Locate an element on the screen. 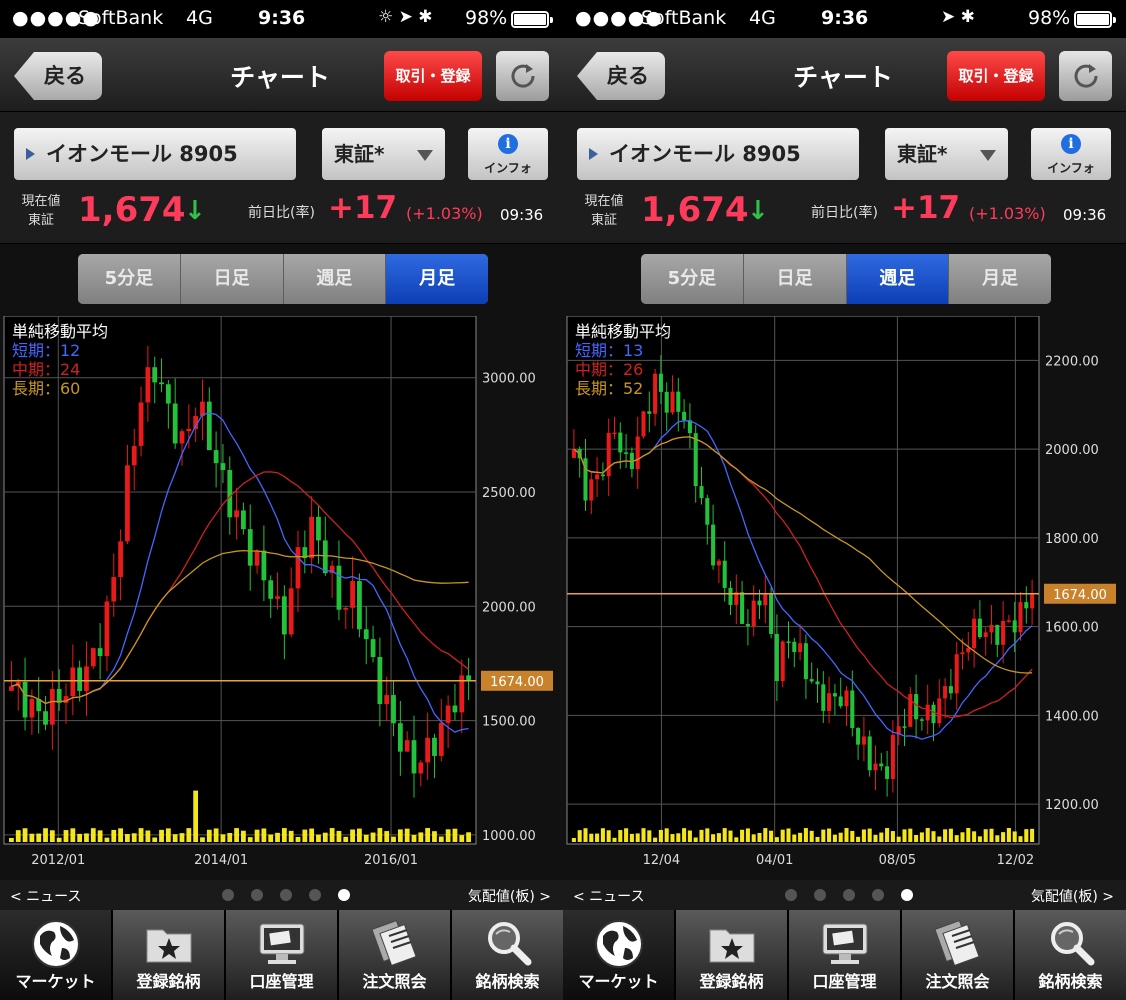 The width and height of the screenshot is (1126, 1000). legend-short: 短期：12 is located at coordinates (46, 350).